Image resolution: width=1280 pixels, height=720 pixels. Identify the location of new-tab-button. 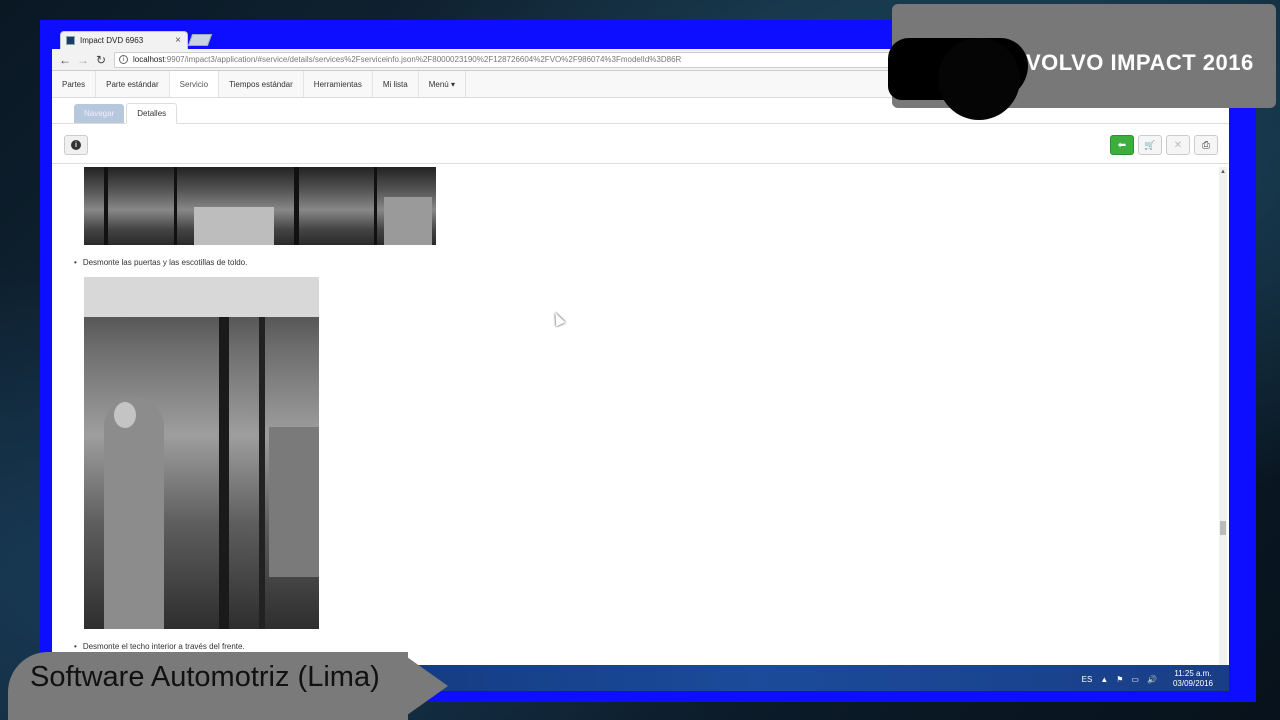
(200, 40).